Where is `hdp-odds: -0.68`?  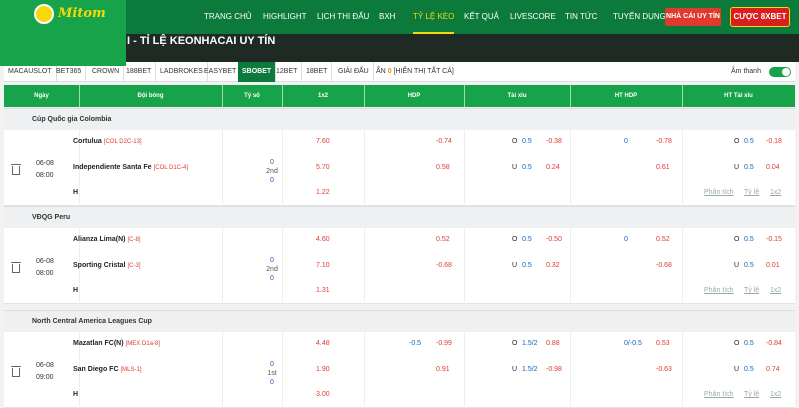 hdp-odds: -0.68 is located at coordinates (444, 265).